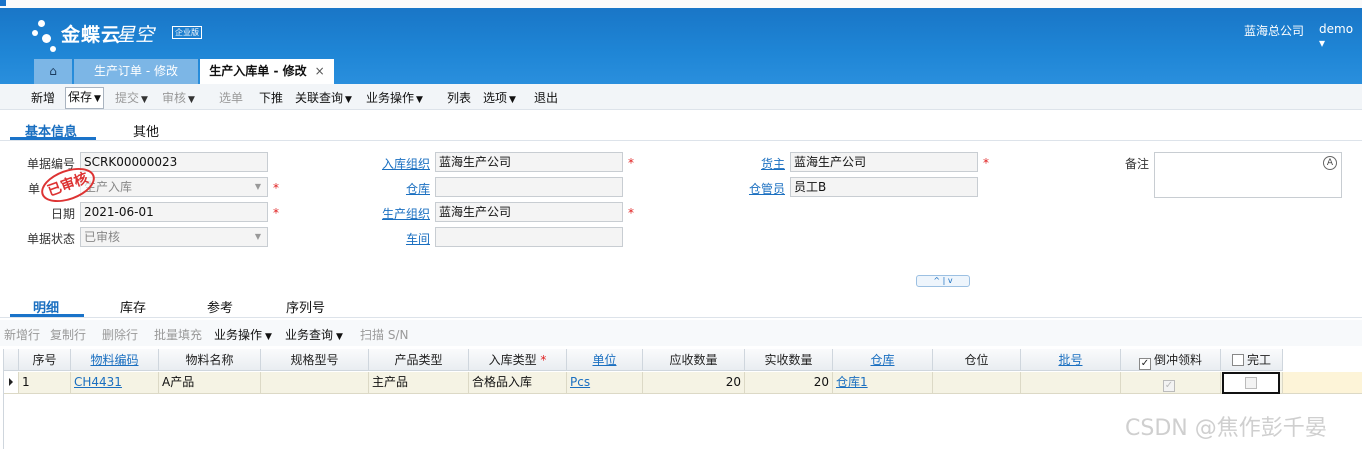 The image size is (1362, 449). What do you see at coordinates (1248, 175) in the screenshot?
I see `note-textarea: A` at bounding box center [1248, 175].